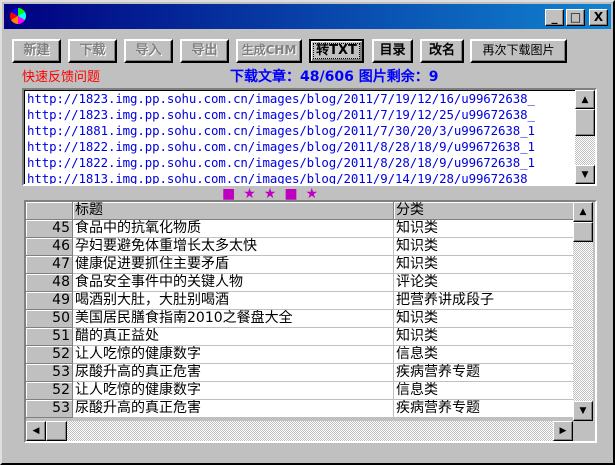  Describe the element at coordinates (61, 75) in the screenshot. I see `feedback-link: 快速反馈问题` at that location.